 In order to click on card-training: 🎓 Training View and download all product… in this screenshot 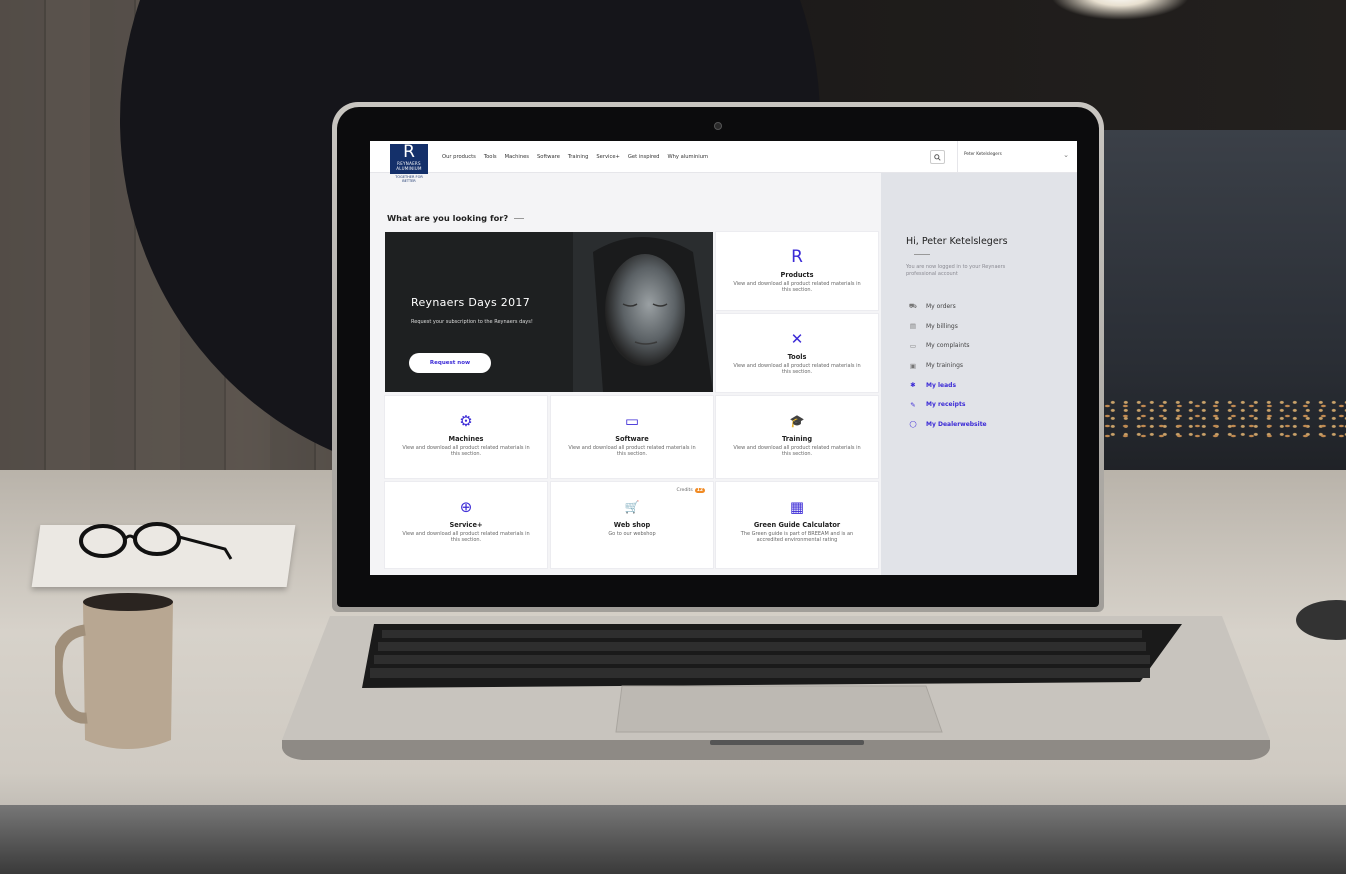, I will do `click(797, 437)`.